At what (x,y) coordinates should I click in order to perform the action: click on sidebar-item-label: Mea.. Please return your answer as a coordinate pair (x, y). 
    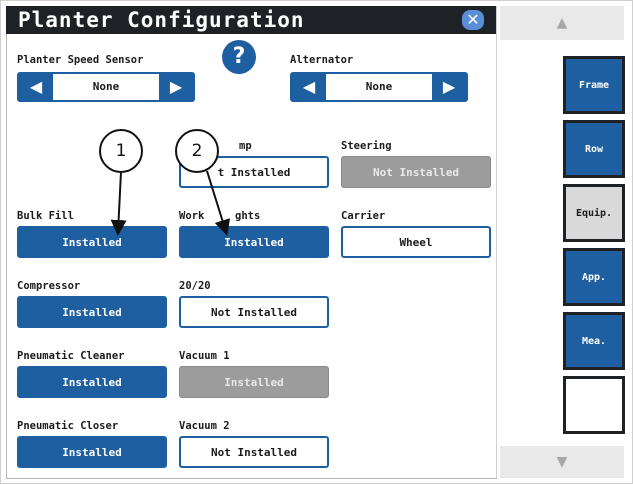
    Looking at the image, I should click on (594, 341).